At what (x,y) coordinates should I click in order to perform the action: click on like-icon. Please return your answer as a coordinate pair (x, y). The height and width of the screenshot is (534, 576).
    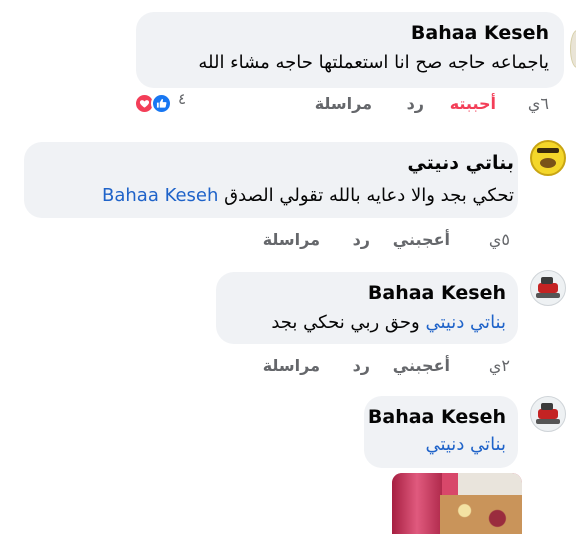
    Looking at the image, I should click on (161, 103).